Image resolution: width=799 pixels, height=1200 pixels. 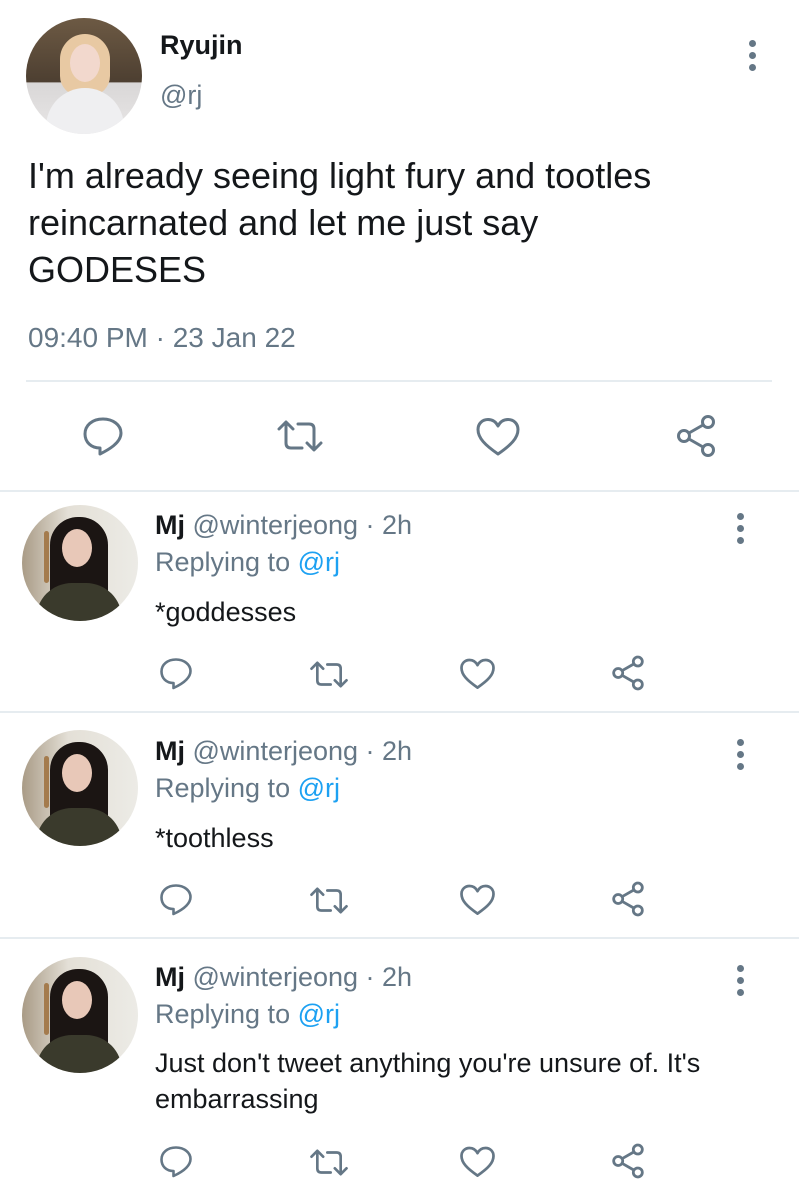 I want to click on author-avatar, so click(x=84, y=76).